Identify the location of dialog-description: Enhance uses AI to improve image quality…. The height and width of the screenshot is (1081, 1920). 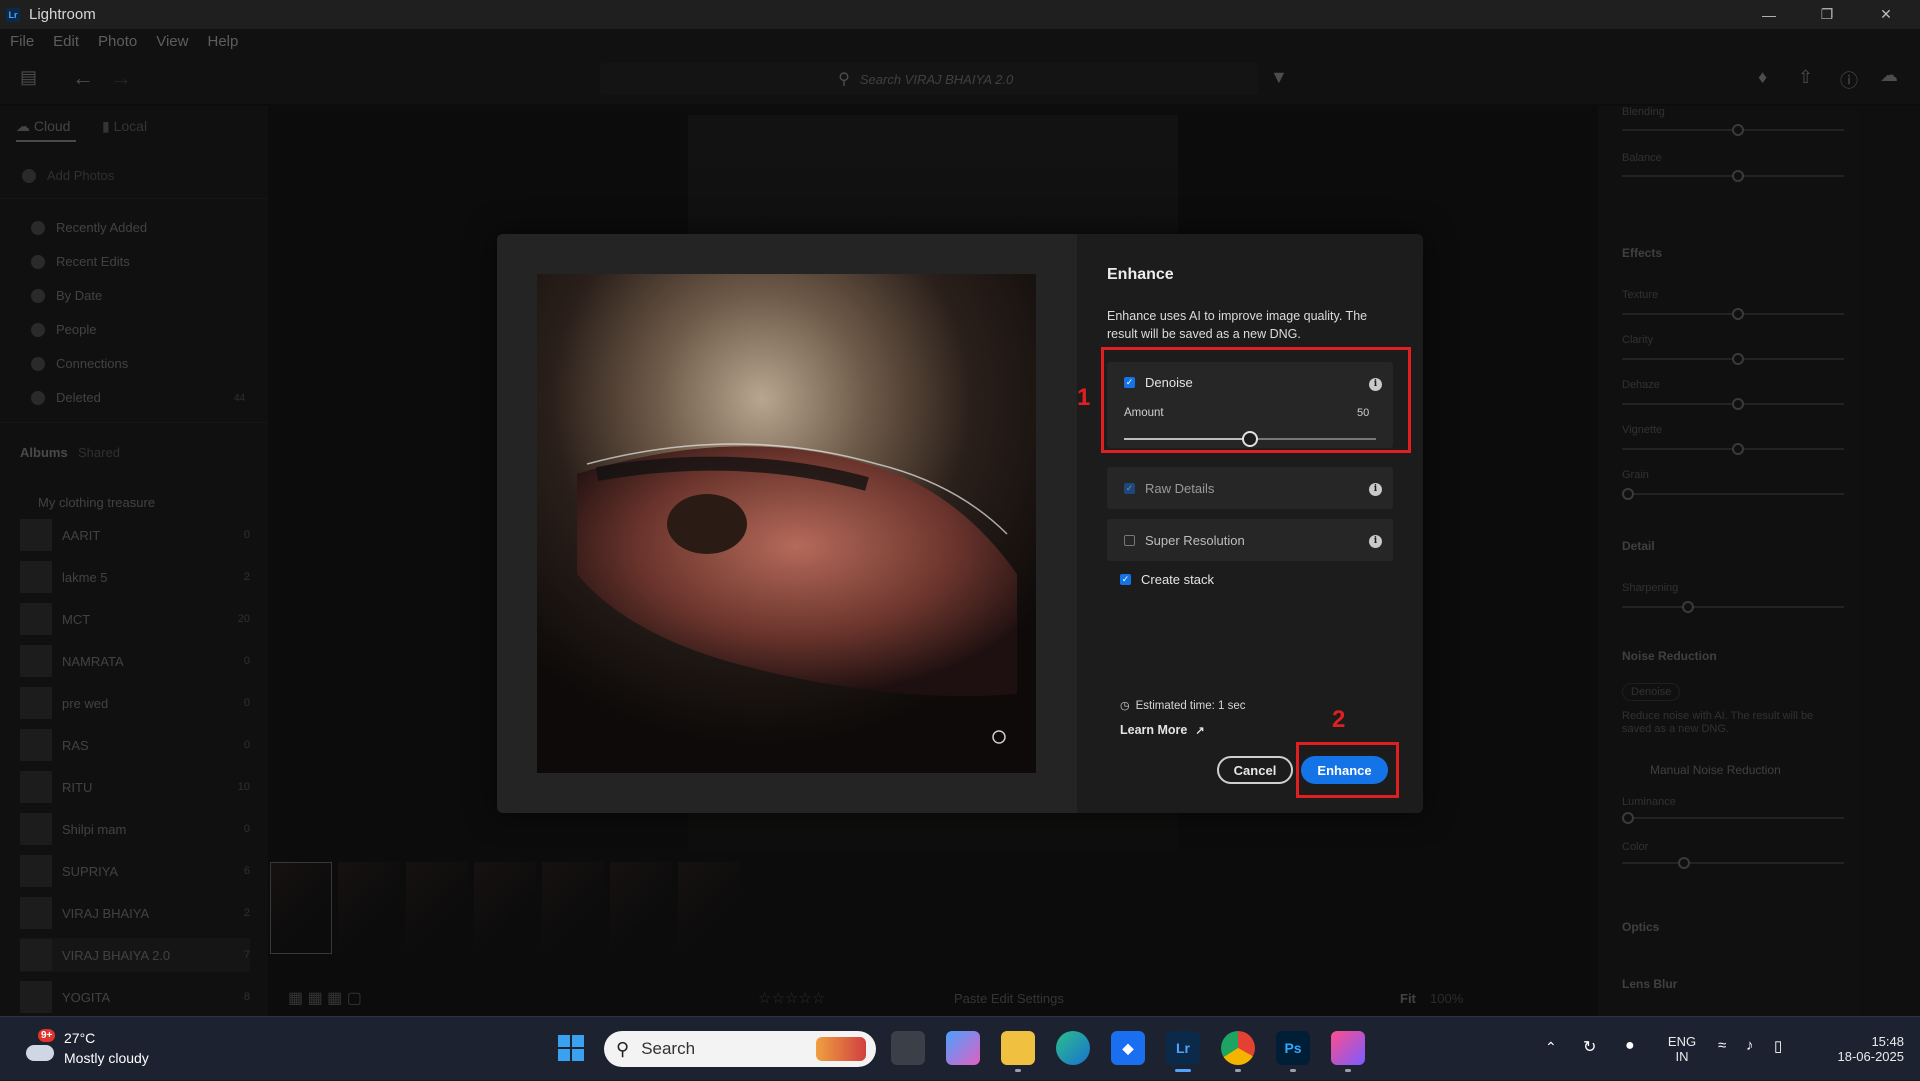
(1237, 325).